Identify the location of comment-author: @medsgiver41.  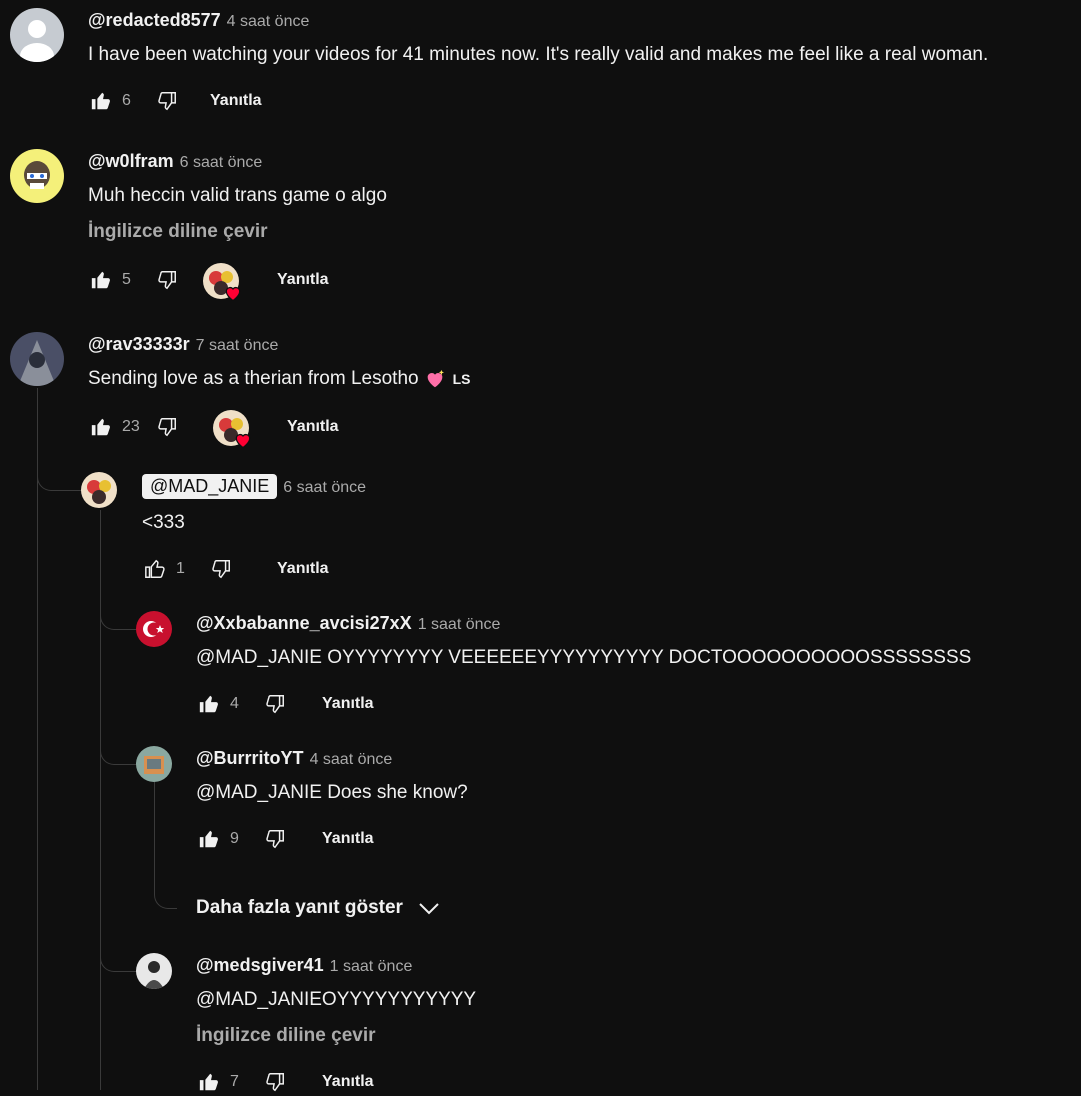
(260, 965).